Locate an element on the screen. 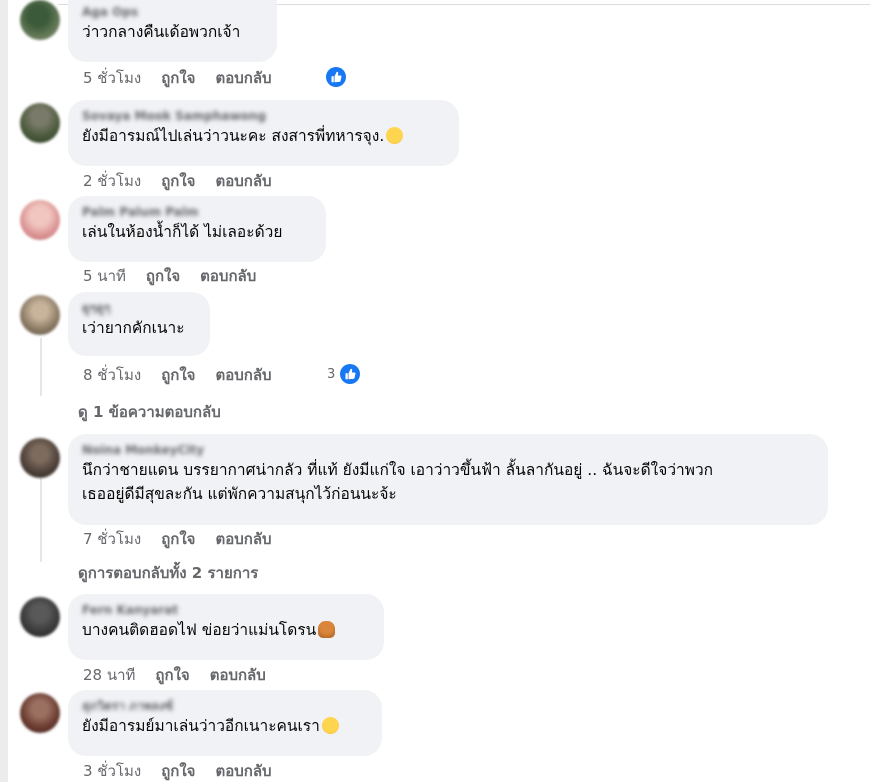 This screenshot has width=870, height=783. comment-time: 5 นาที is located at coordinates (104, 276).